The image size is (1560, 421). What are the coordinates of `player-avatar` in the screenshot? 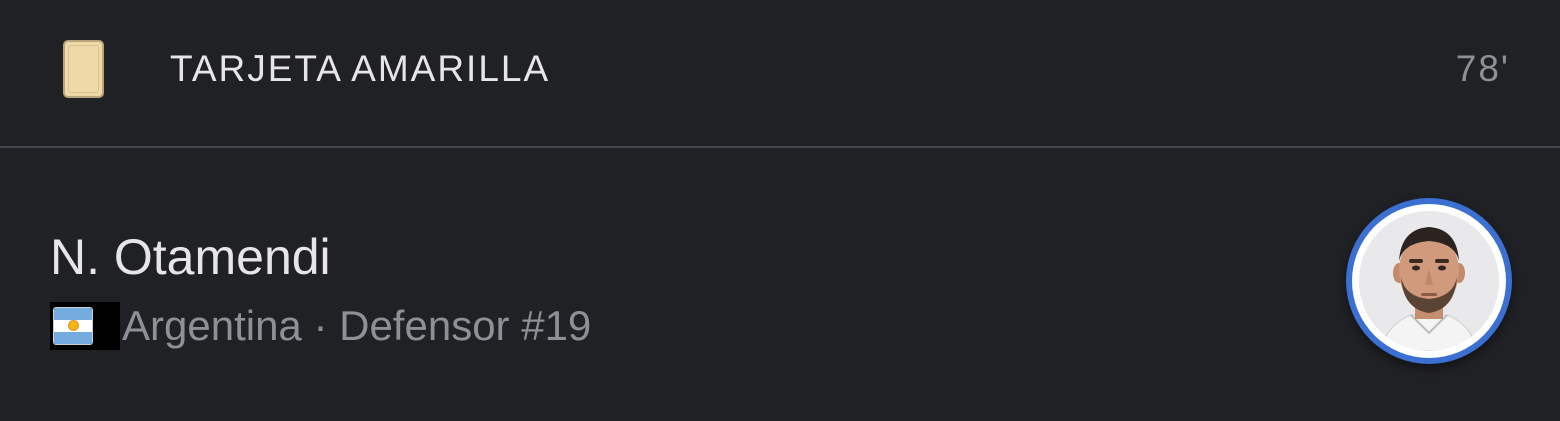 It's located at (1429, 281).